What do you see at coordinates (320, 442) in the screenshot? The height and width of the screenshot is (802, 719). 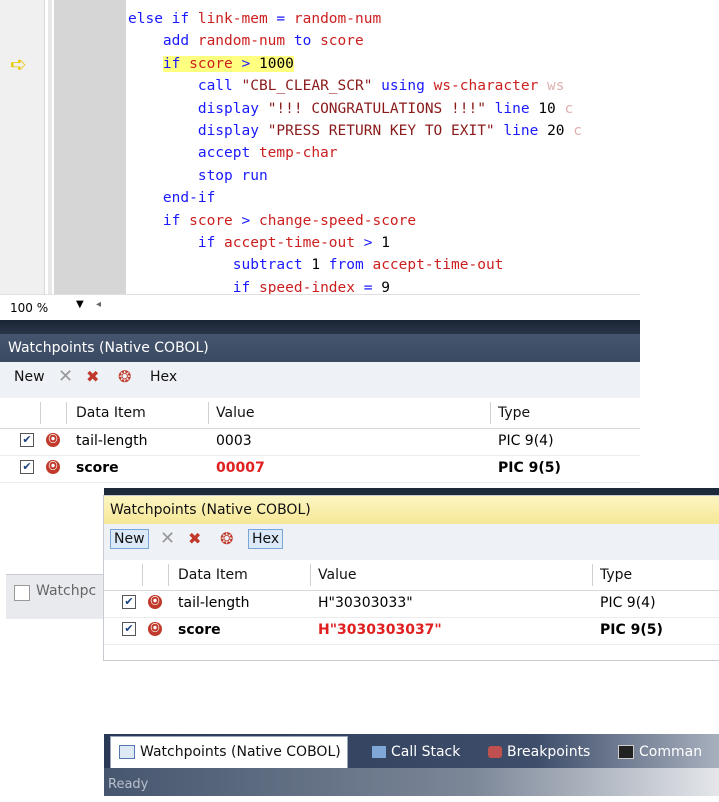 I see `table-row: ✔ ⦿ tail-length 0003 PIC 9(4)` at bounding box center [320, 442].